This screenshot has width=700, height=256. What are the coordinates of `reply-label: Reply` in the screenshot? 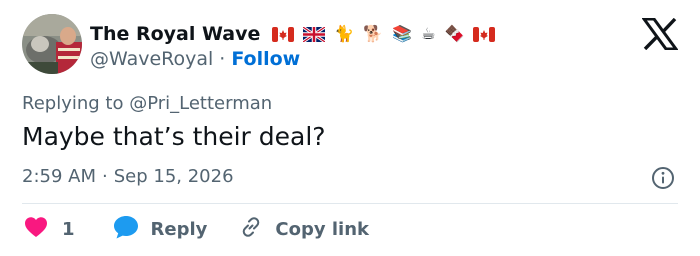 It's located at (179, 229).